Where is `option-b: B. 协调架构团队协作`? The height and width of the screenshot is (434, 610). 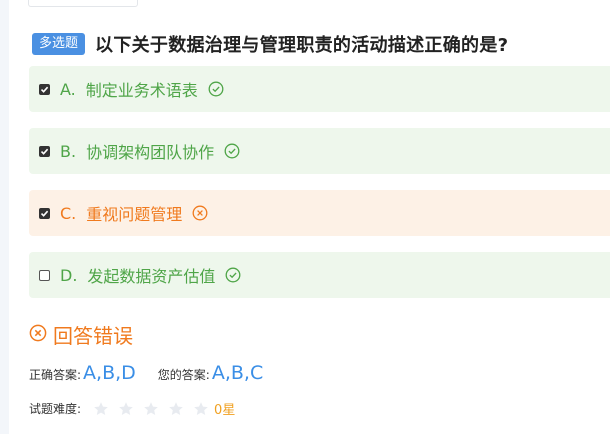
option-b: B. 协调架构团队协作 is located at coordinates (319, 151).